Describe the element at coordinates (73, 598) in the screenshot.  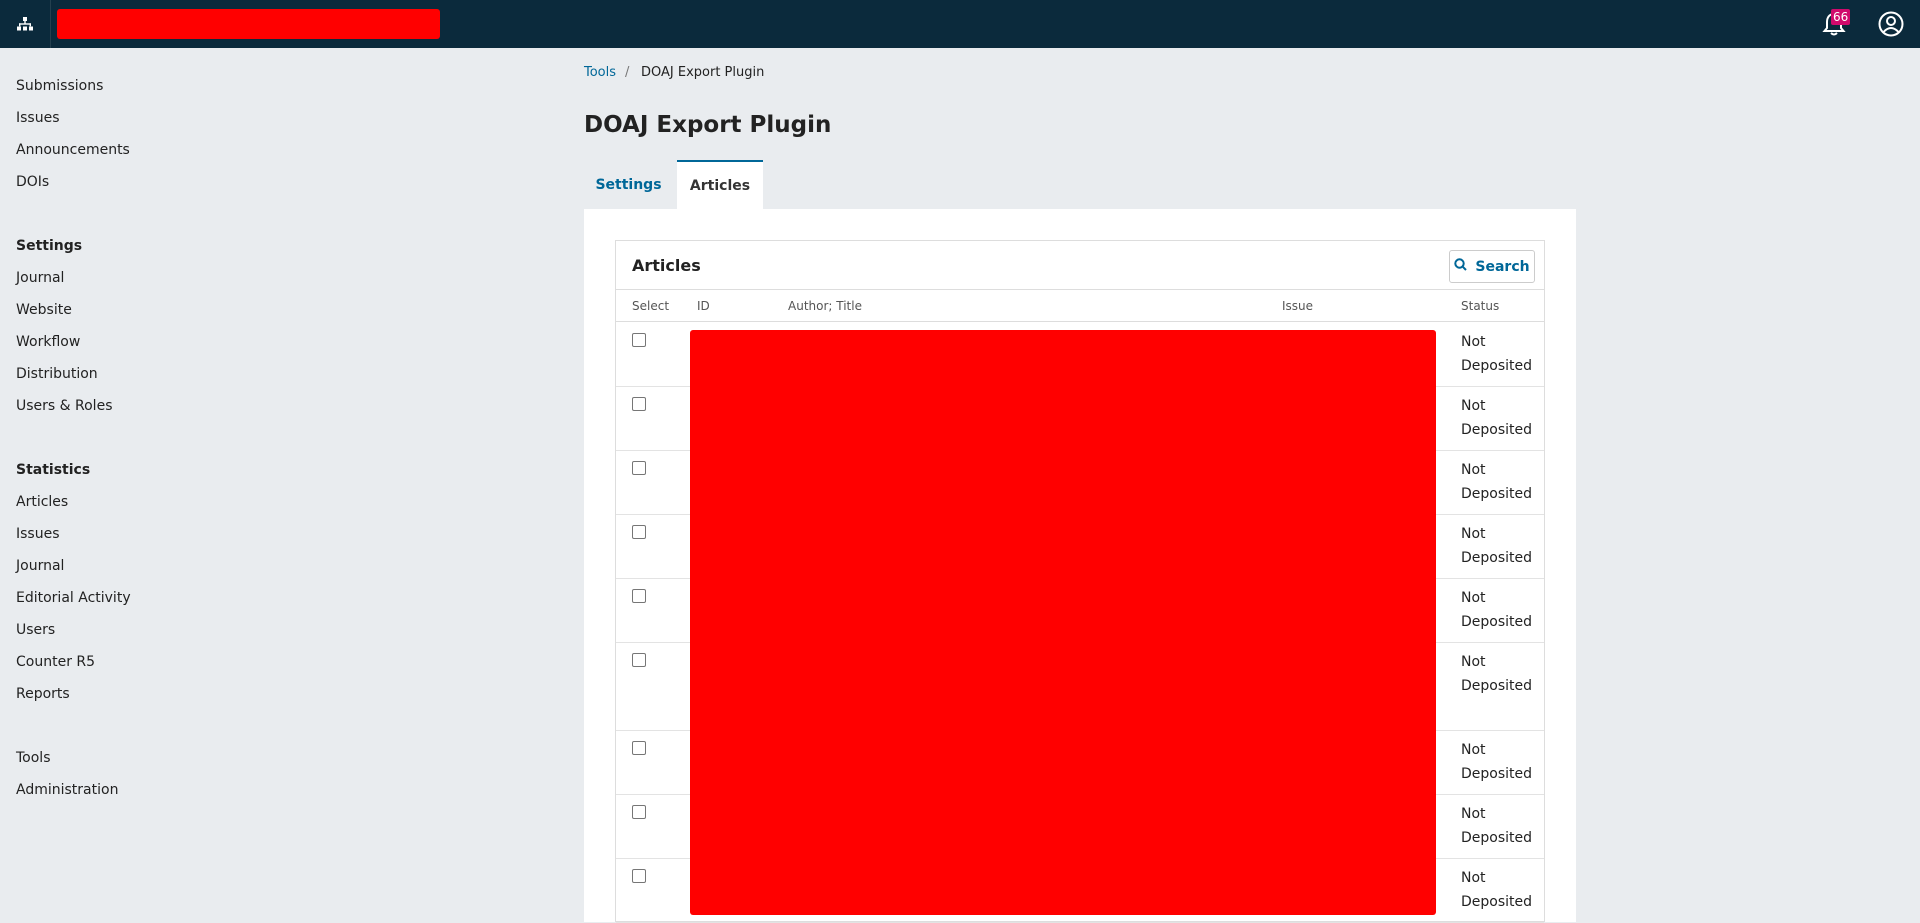
I see `sidebar-item-stats-editorial-activity: Editorial Activity` at that location.